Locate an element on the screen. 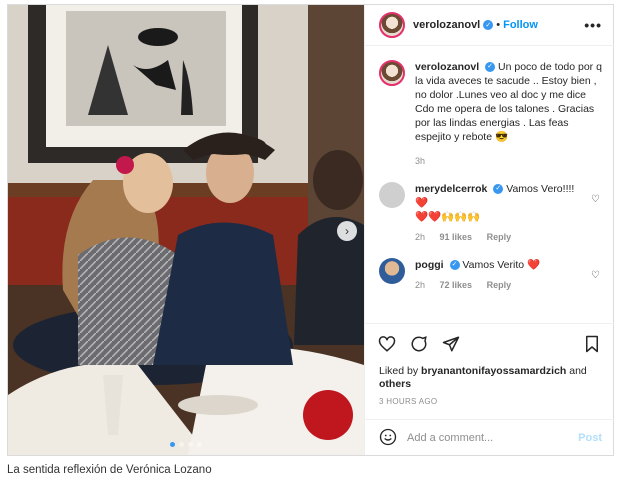  comment-emojis: ❤️❤️🙌🙌🙌 is located at coordinates (448, 217).